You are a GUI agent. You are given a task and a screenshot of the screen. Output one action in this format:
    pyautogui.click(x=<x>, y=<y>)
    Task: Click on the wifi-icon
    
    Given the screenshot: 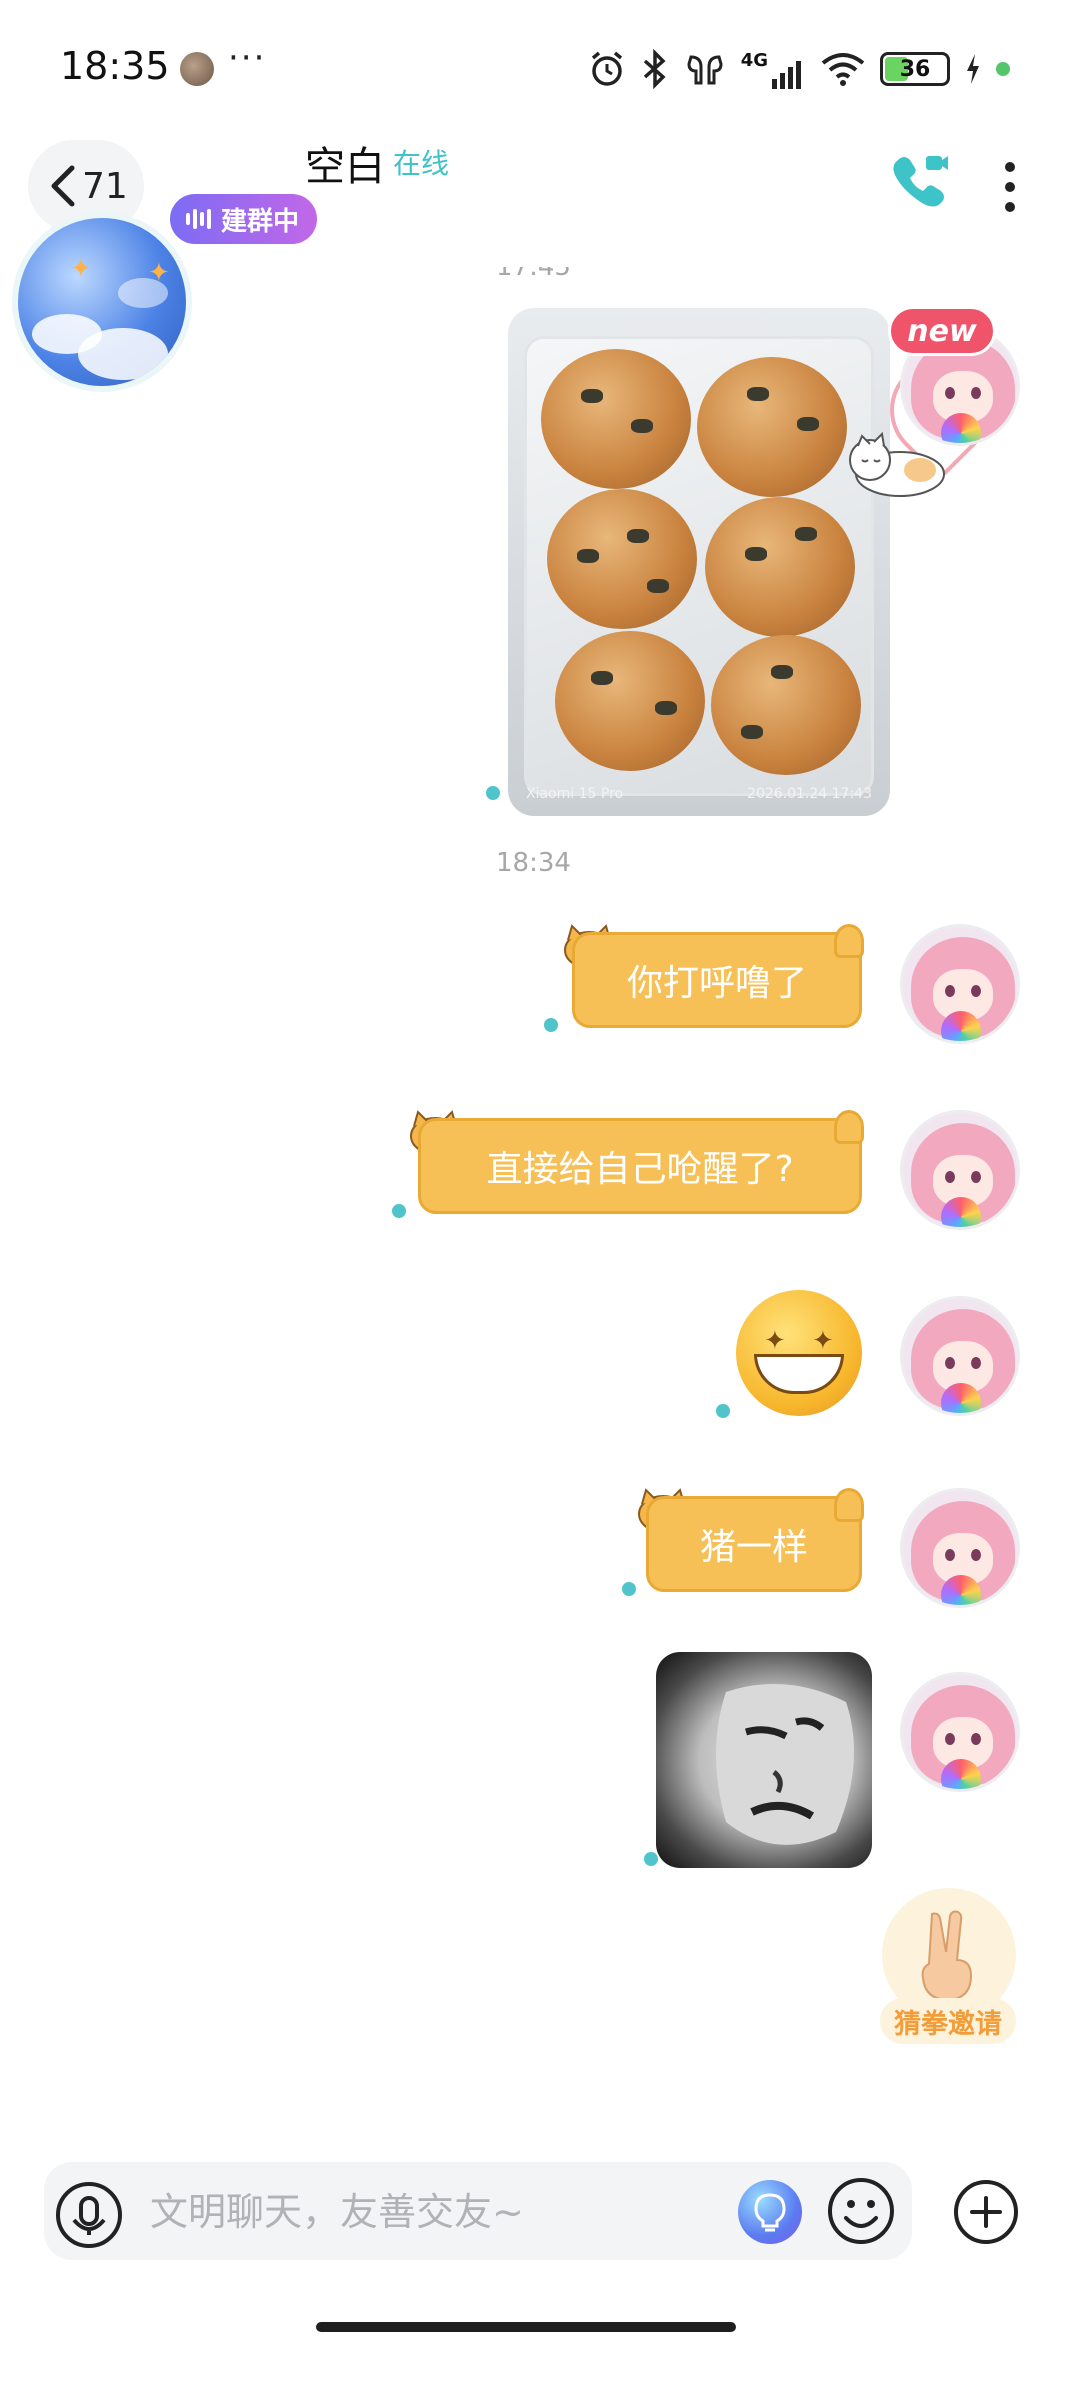 What is the action you would take?
    pyautogui.click(x=843, y=69)
    